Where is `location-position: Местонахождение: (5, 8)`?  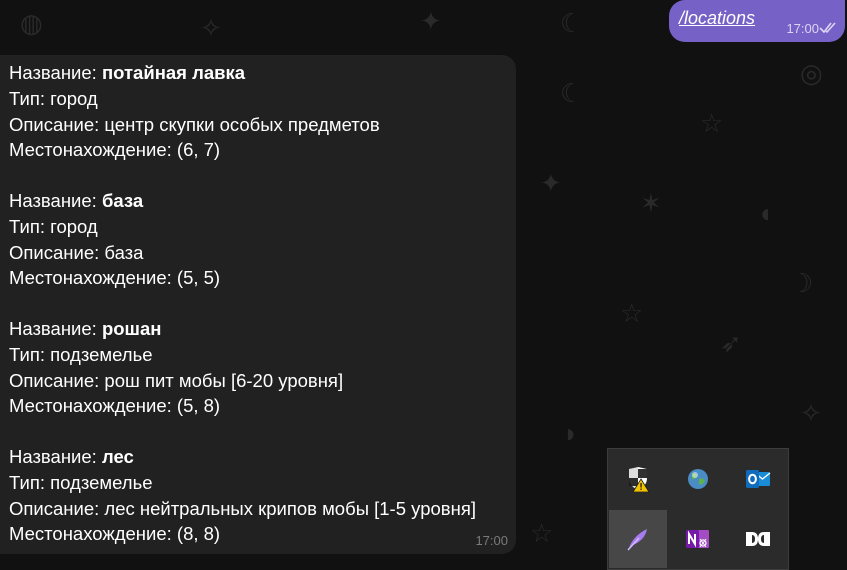
location-position: Местонахождение: (5, 8) is located at coordinates (115, 406).